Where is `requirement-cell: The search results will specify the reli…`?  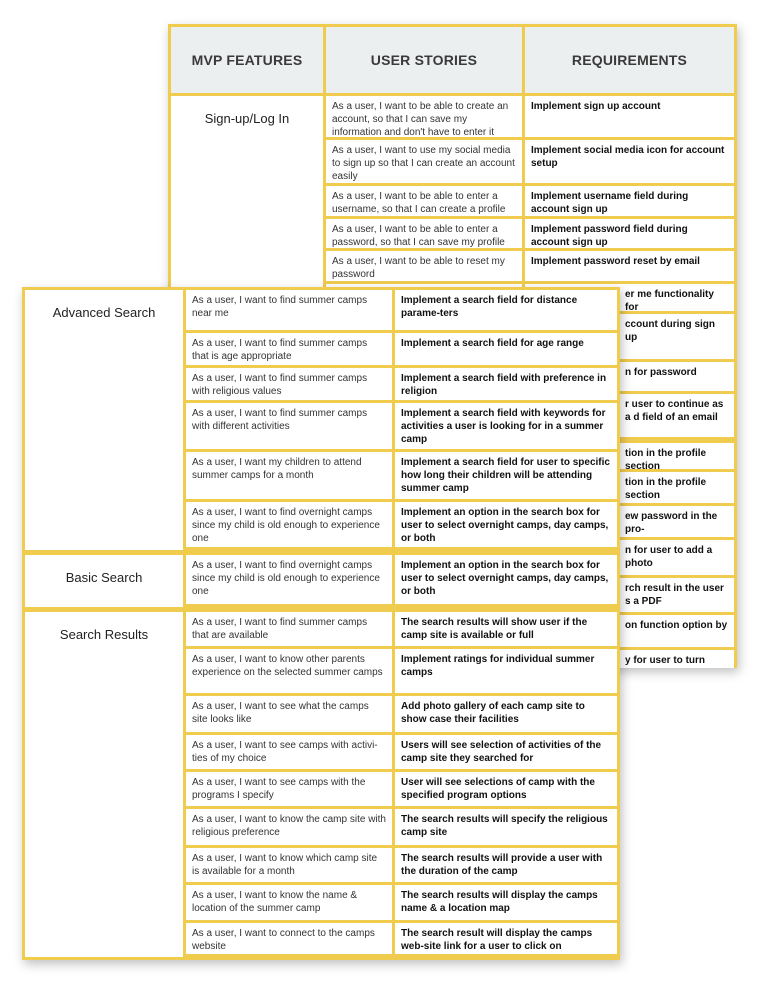
requirement-cell: The search results will specify the reli… is located at coordinates (506, 827).